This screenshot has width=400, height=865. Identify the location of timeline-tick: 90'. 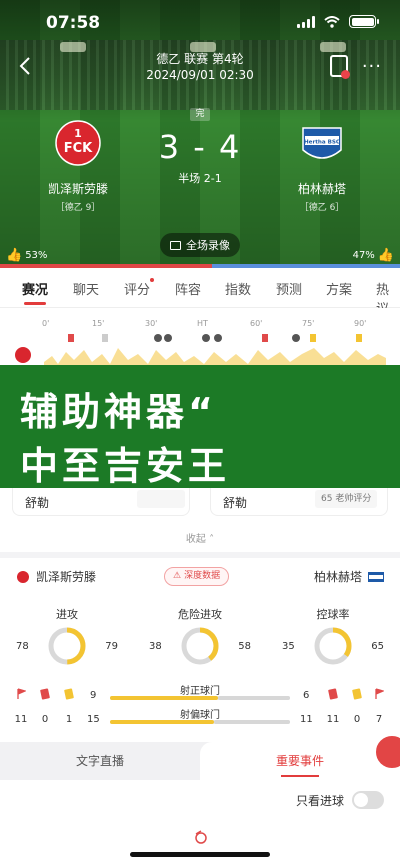
(360, 323).